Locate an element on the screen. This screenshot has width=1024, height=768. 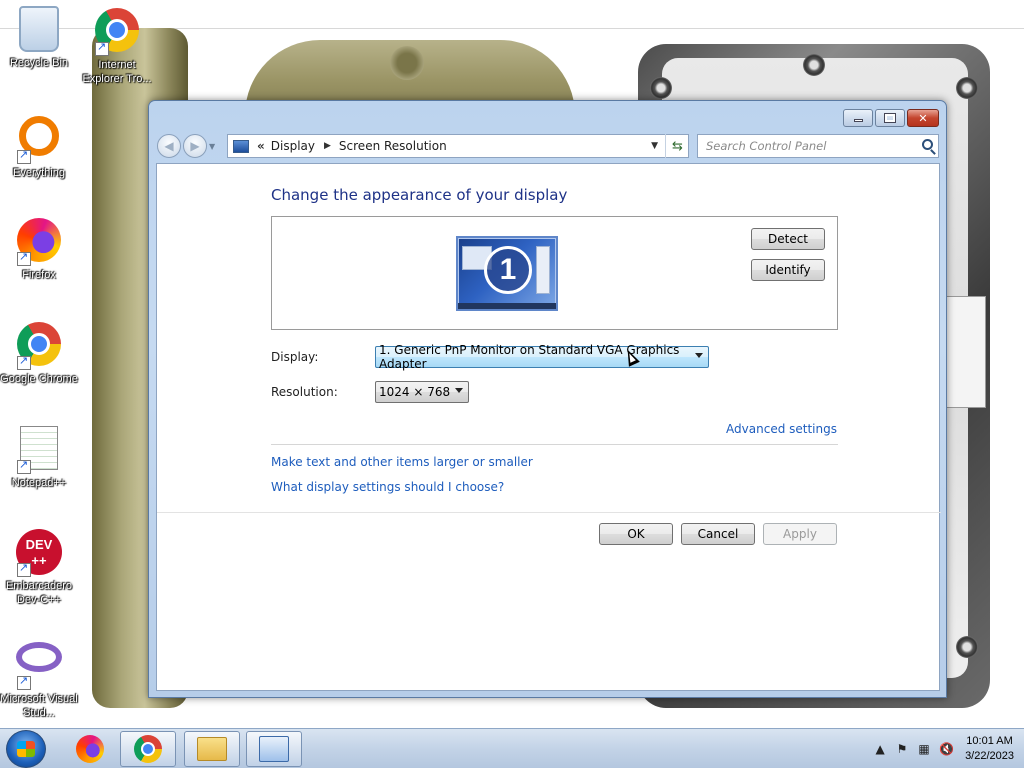
desktop-icon-recycle-bin: Recycle Bin is located at coordinates (39, 38).